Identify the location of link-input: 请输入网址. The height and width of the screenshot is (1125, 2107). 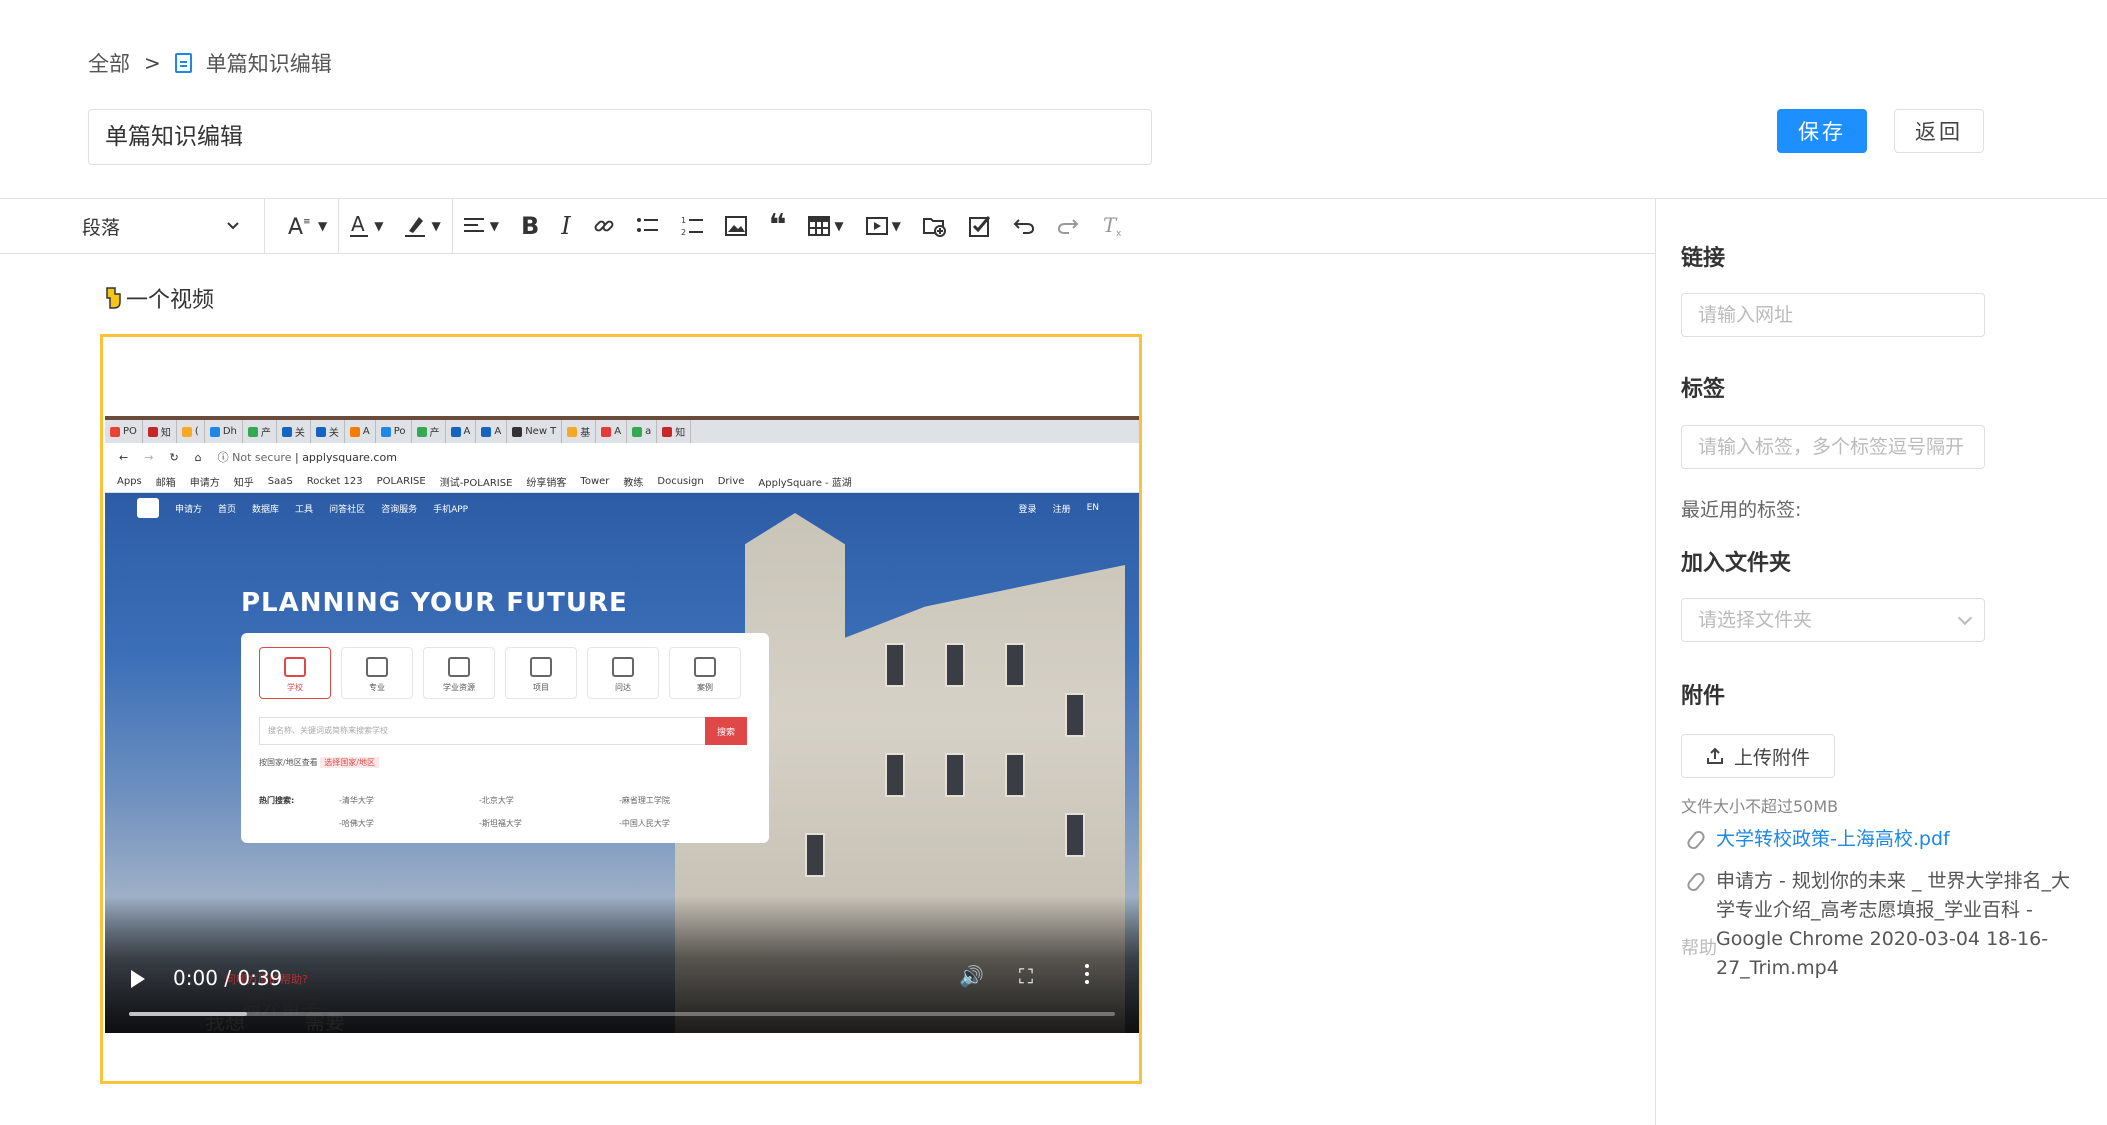
(1833, 315).